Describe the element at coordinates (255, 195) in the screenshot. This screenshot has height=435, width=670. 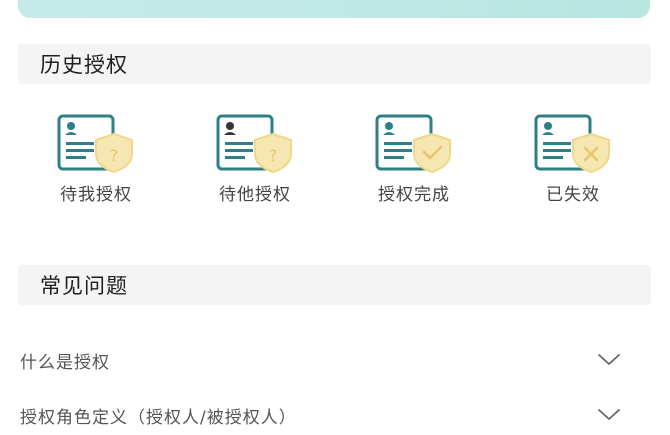
I see `history-item-label: 待他授权` at that location.